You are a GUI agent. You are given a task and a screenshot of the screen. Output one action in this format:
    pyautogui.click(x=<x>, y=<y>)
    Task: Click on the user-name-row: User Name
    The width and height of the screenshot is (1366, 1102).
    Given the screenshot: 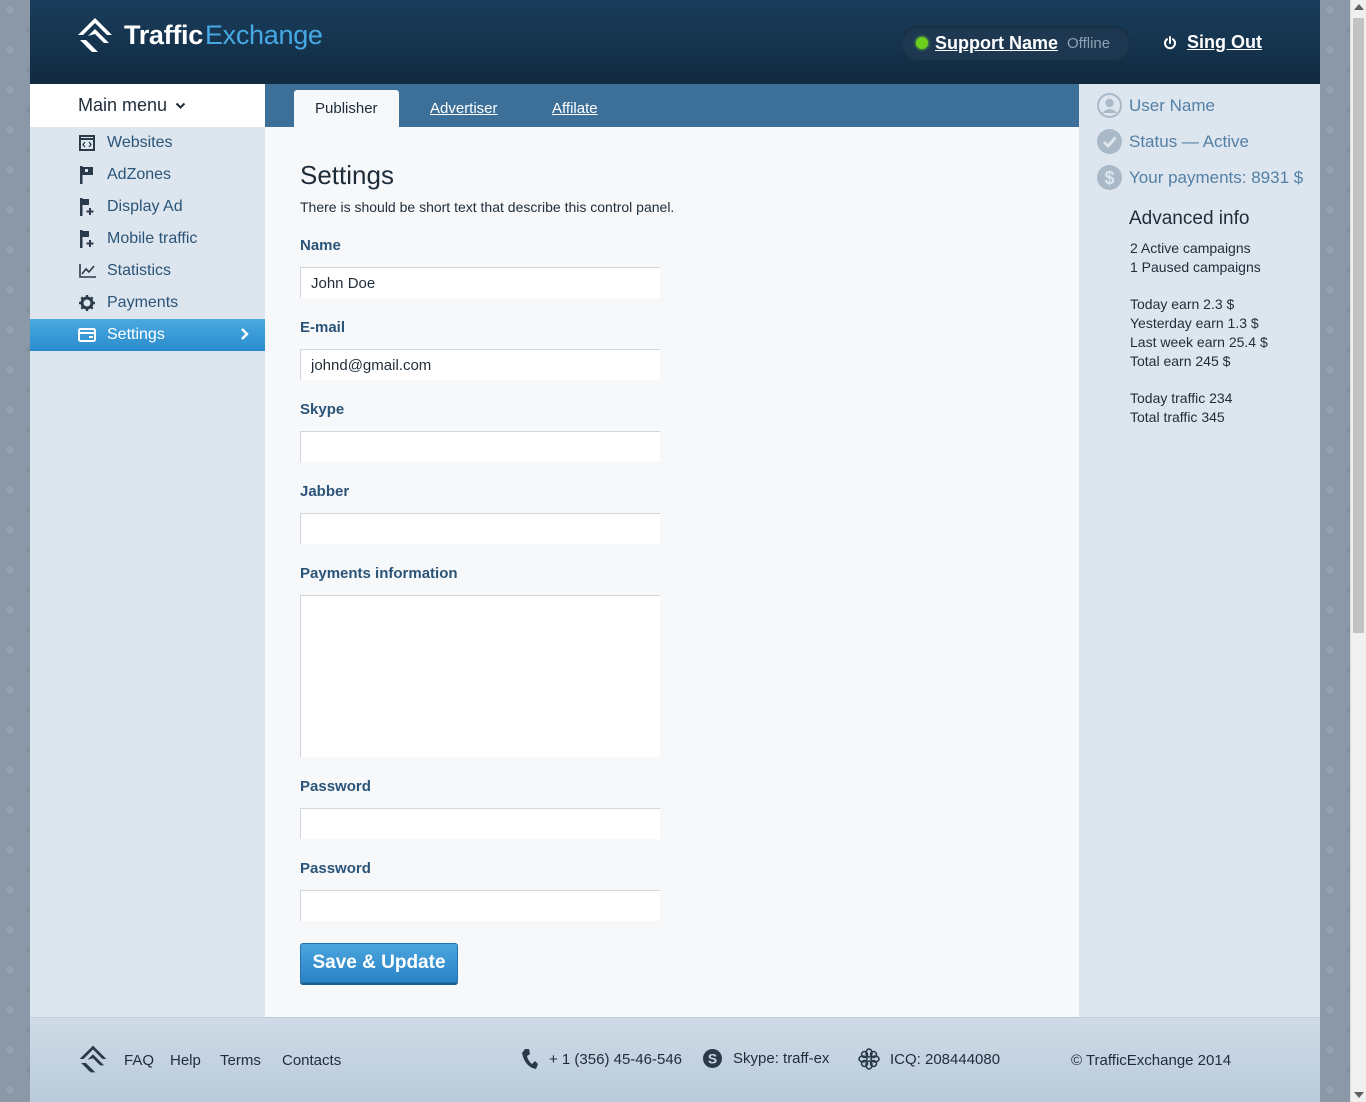 What is the action you would take?
    pyautogui.click(x=1156, y=105)
    